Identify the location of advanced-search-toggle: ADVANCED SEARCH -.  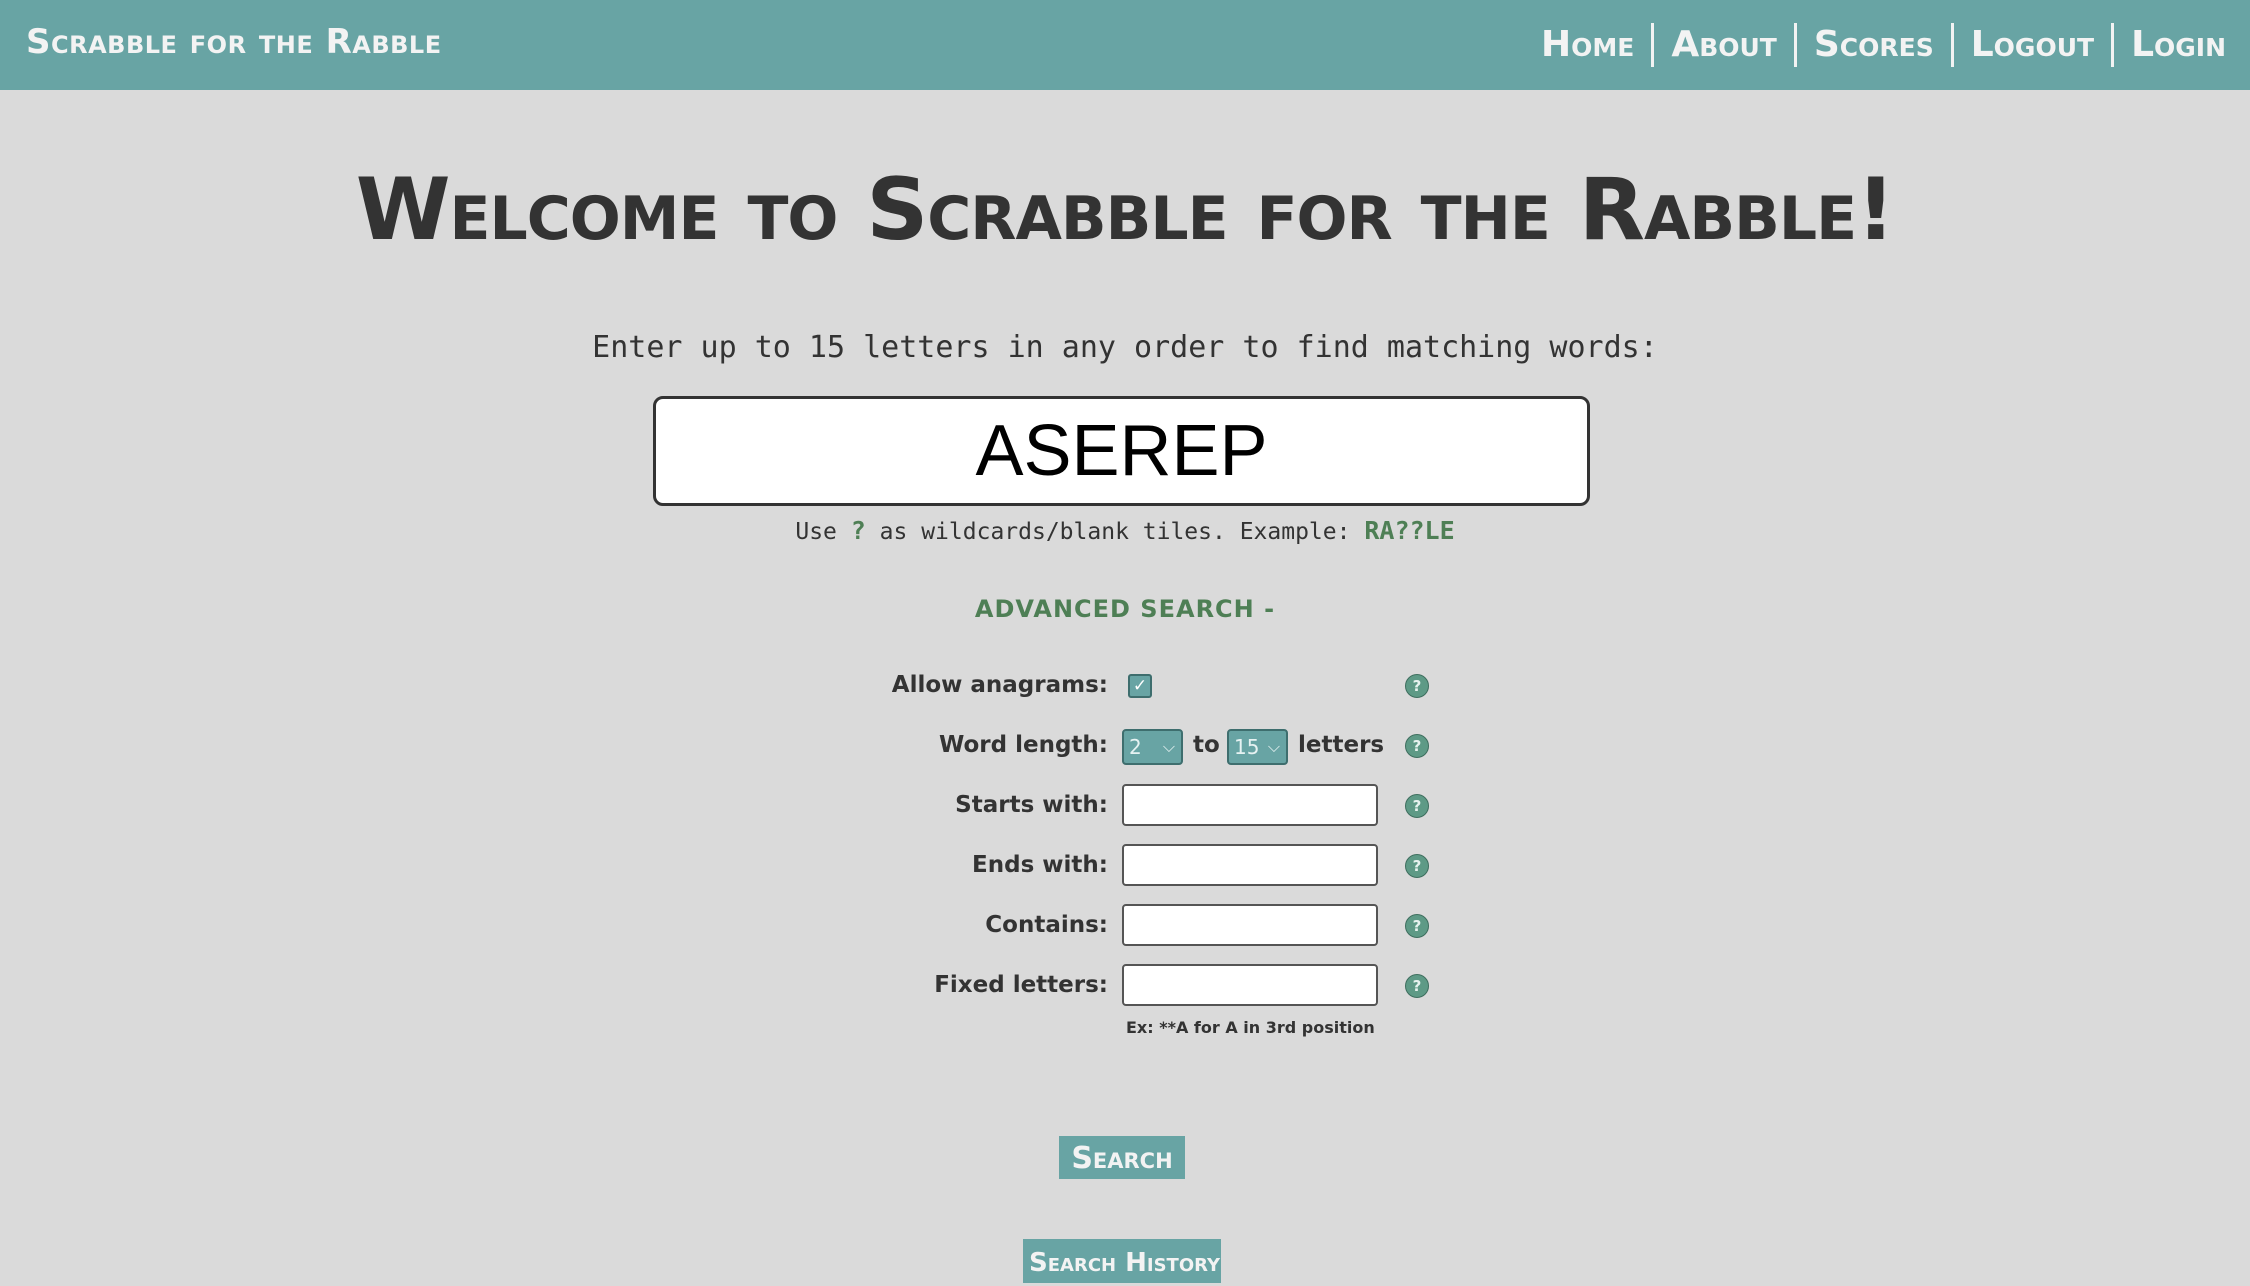
(1125, 609).